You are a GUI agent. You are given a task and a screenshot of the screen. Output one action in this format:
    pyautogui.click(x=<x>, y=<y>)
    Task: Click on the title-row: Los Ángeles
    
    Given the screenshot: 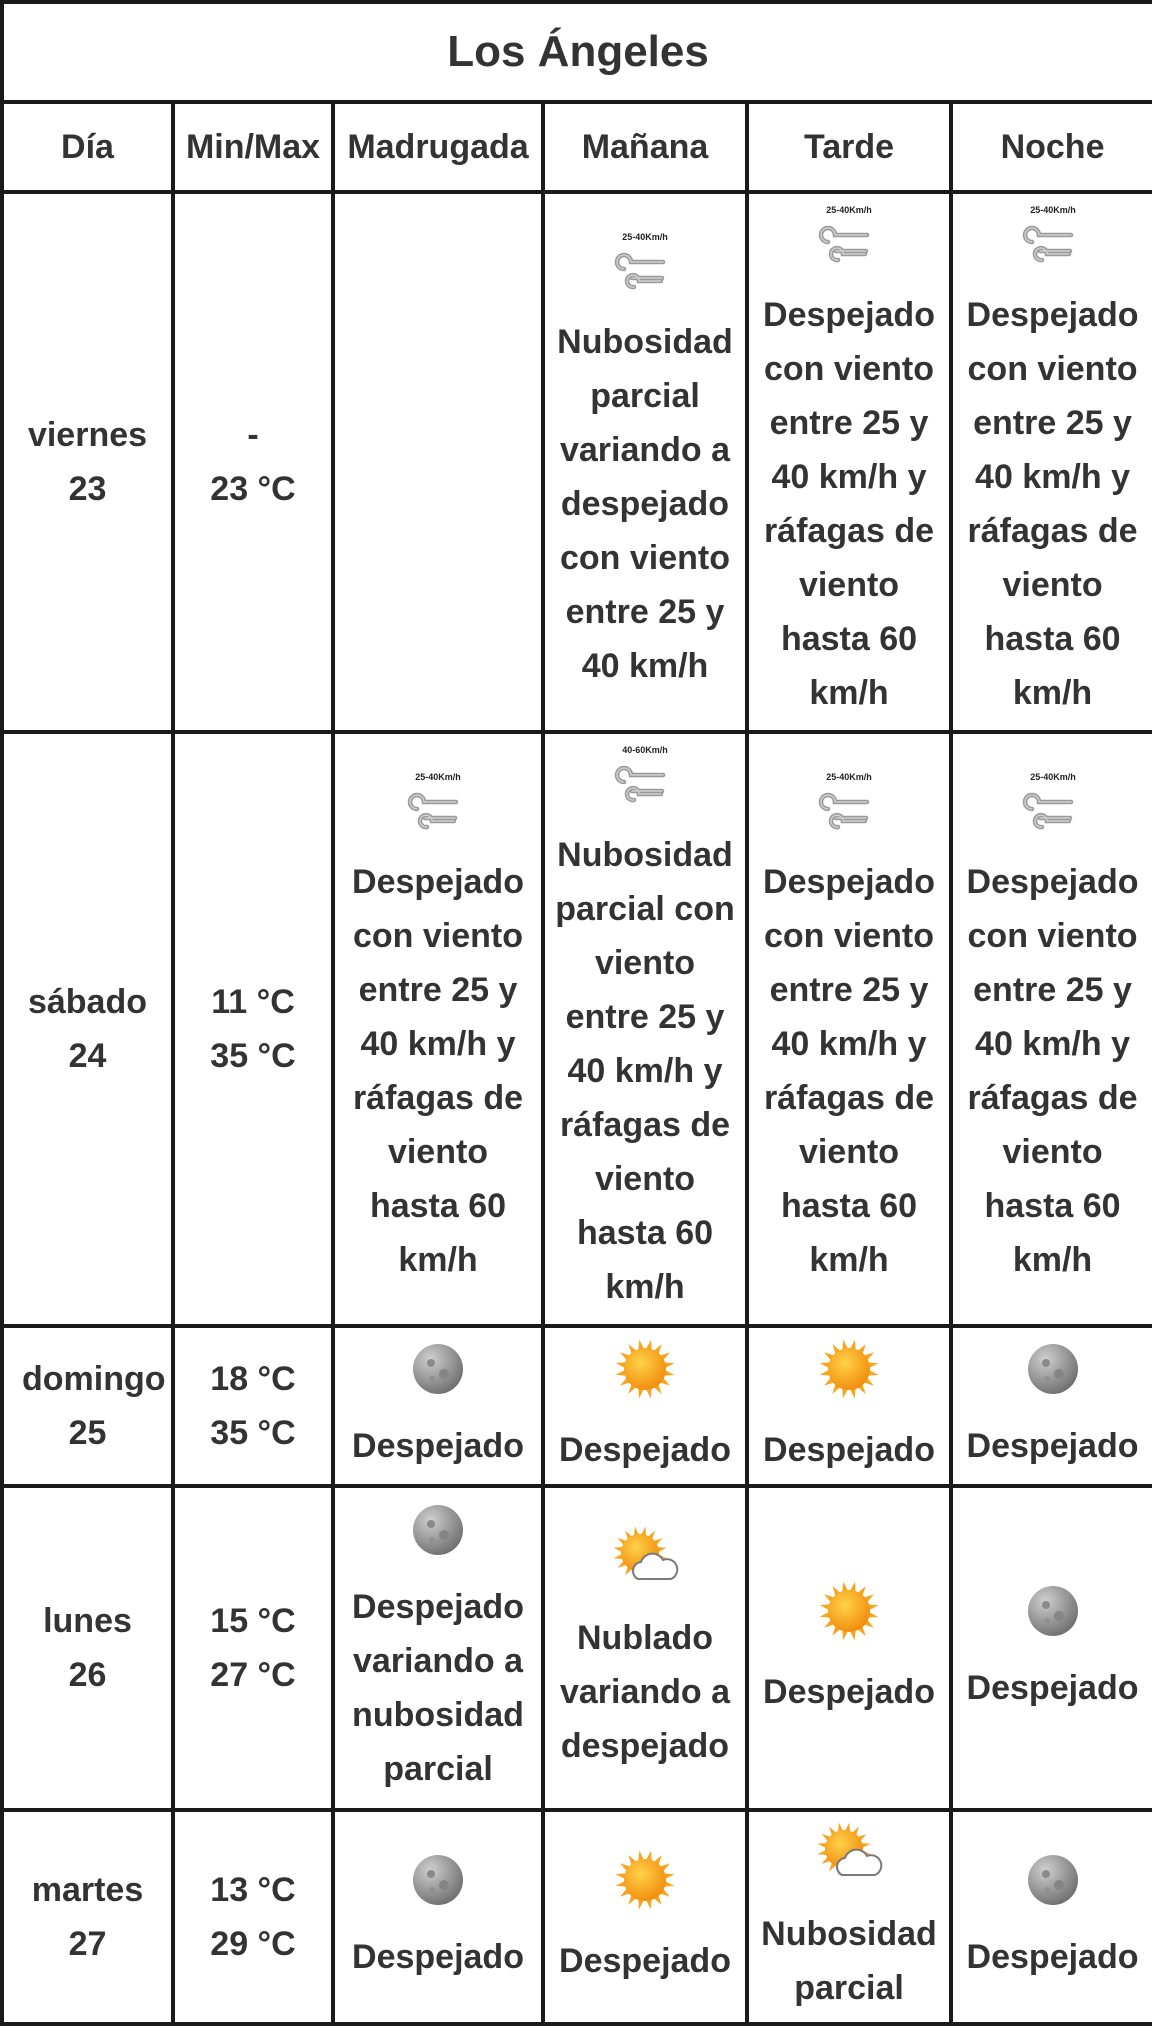 What is the action you would take?
    pyautogui.click(x=576, y=52)
    